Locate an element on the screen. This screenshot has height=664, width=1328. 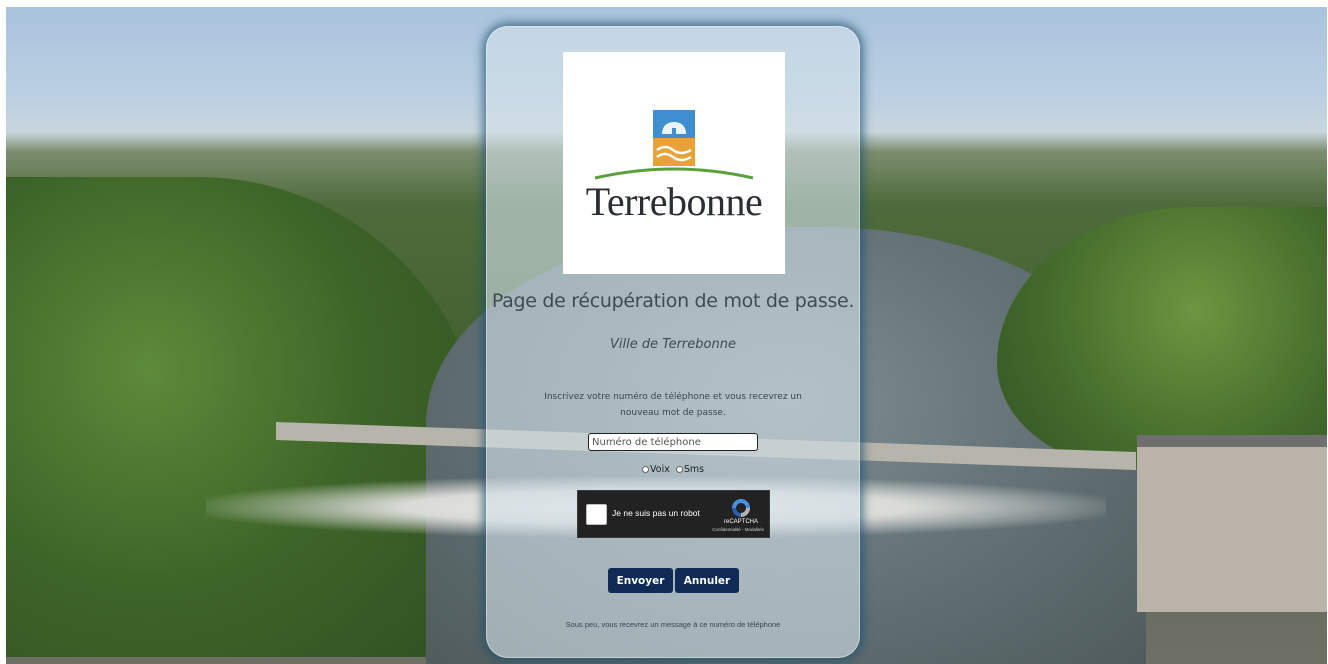
radio-sms-label: Sms is located at coordinates (694, 469).